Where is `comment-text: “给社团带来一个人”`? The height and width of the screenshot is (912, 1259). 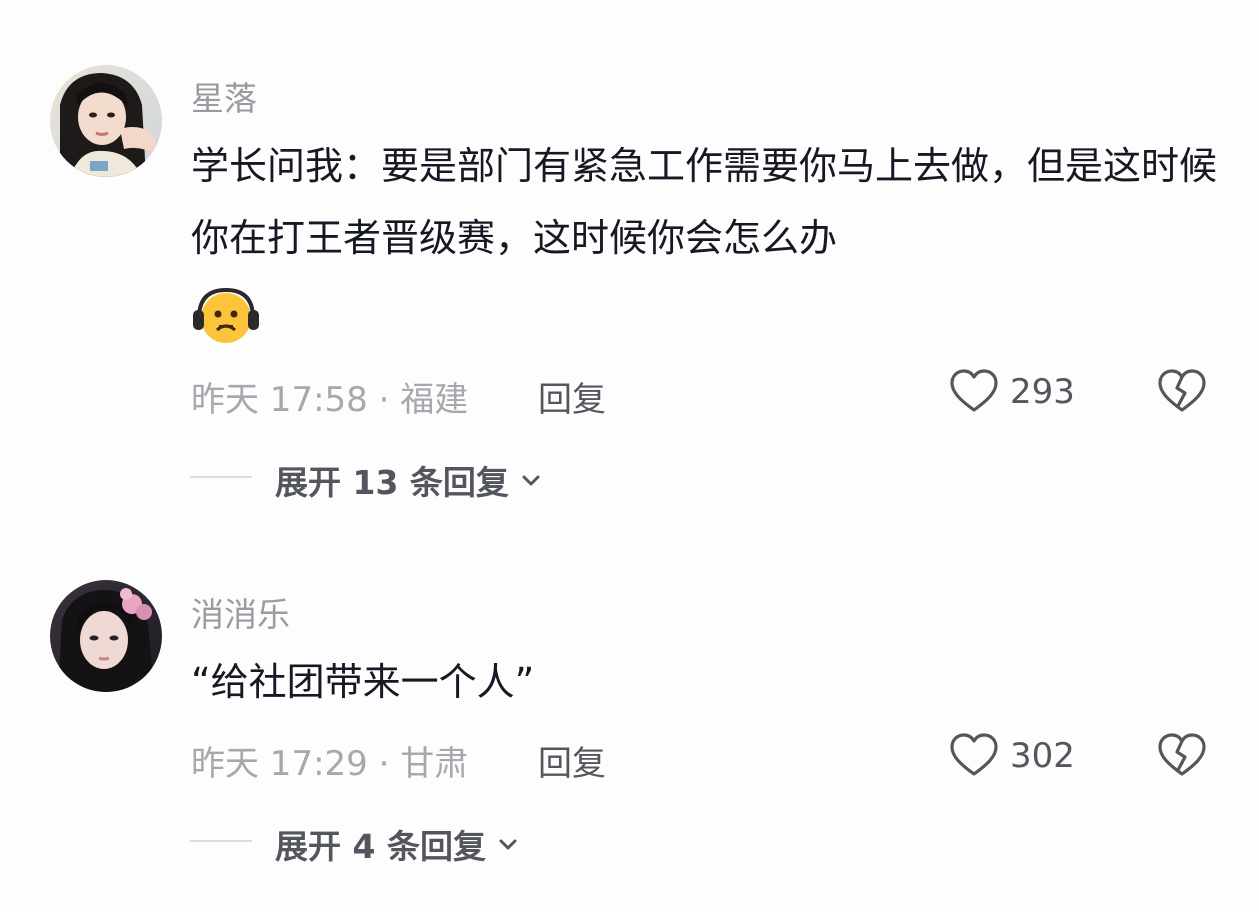 comment-text: “给社团带来一个人” is located at coordinates (363, 682).